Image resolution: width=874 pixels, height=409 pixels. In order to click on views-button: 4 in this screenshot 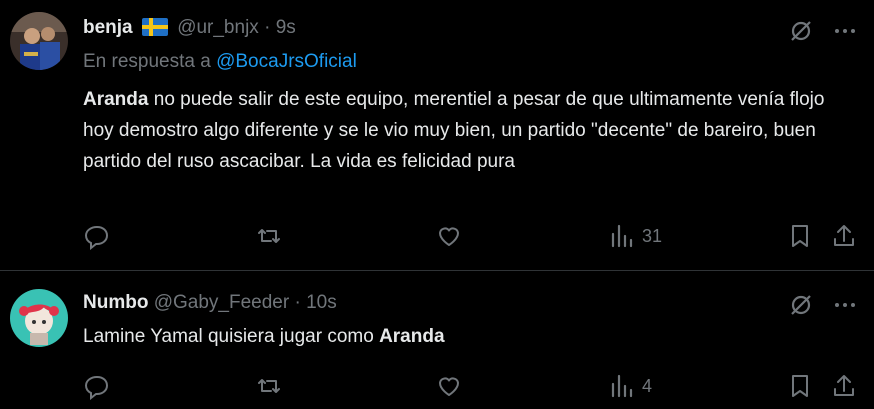, I will do `click(630, 386)`.